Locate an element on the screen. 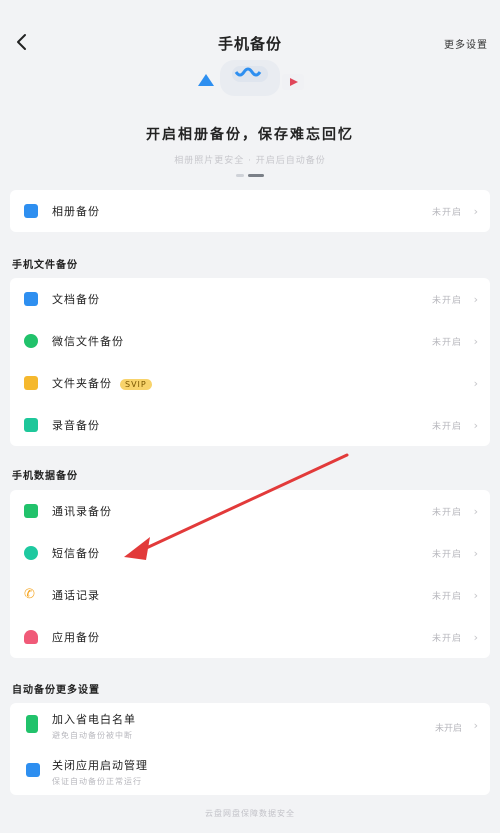 Image resolution: width=500 pixels, height=833 pixels. call-log-status: 未开启 is located at coordinates (446, 596).